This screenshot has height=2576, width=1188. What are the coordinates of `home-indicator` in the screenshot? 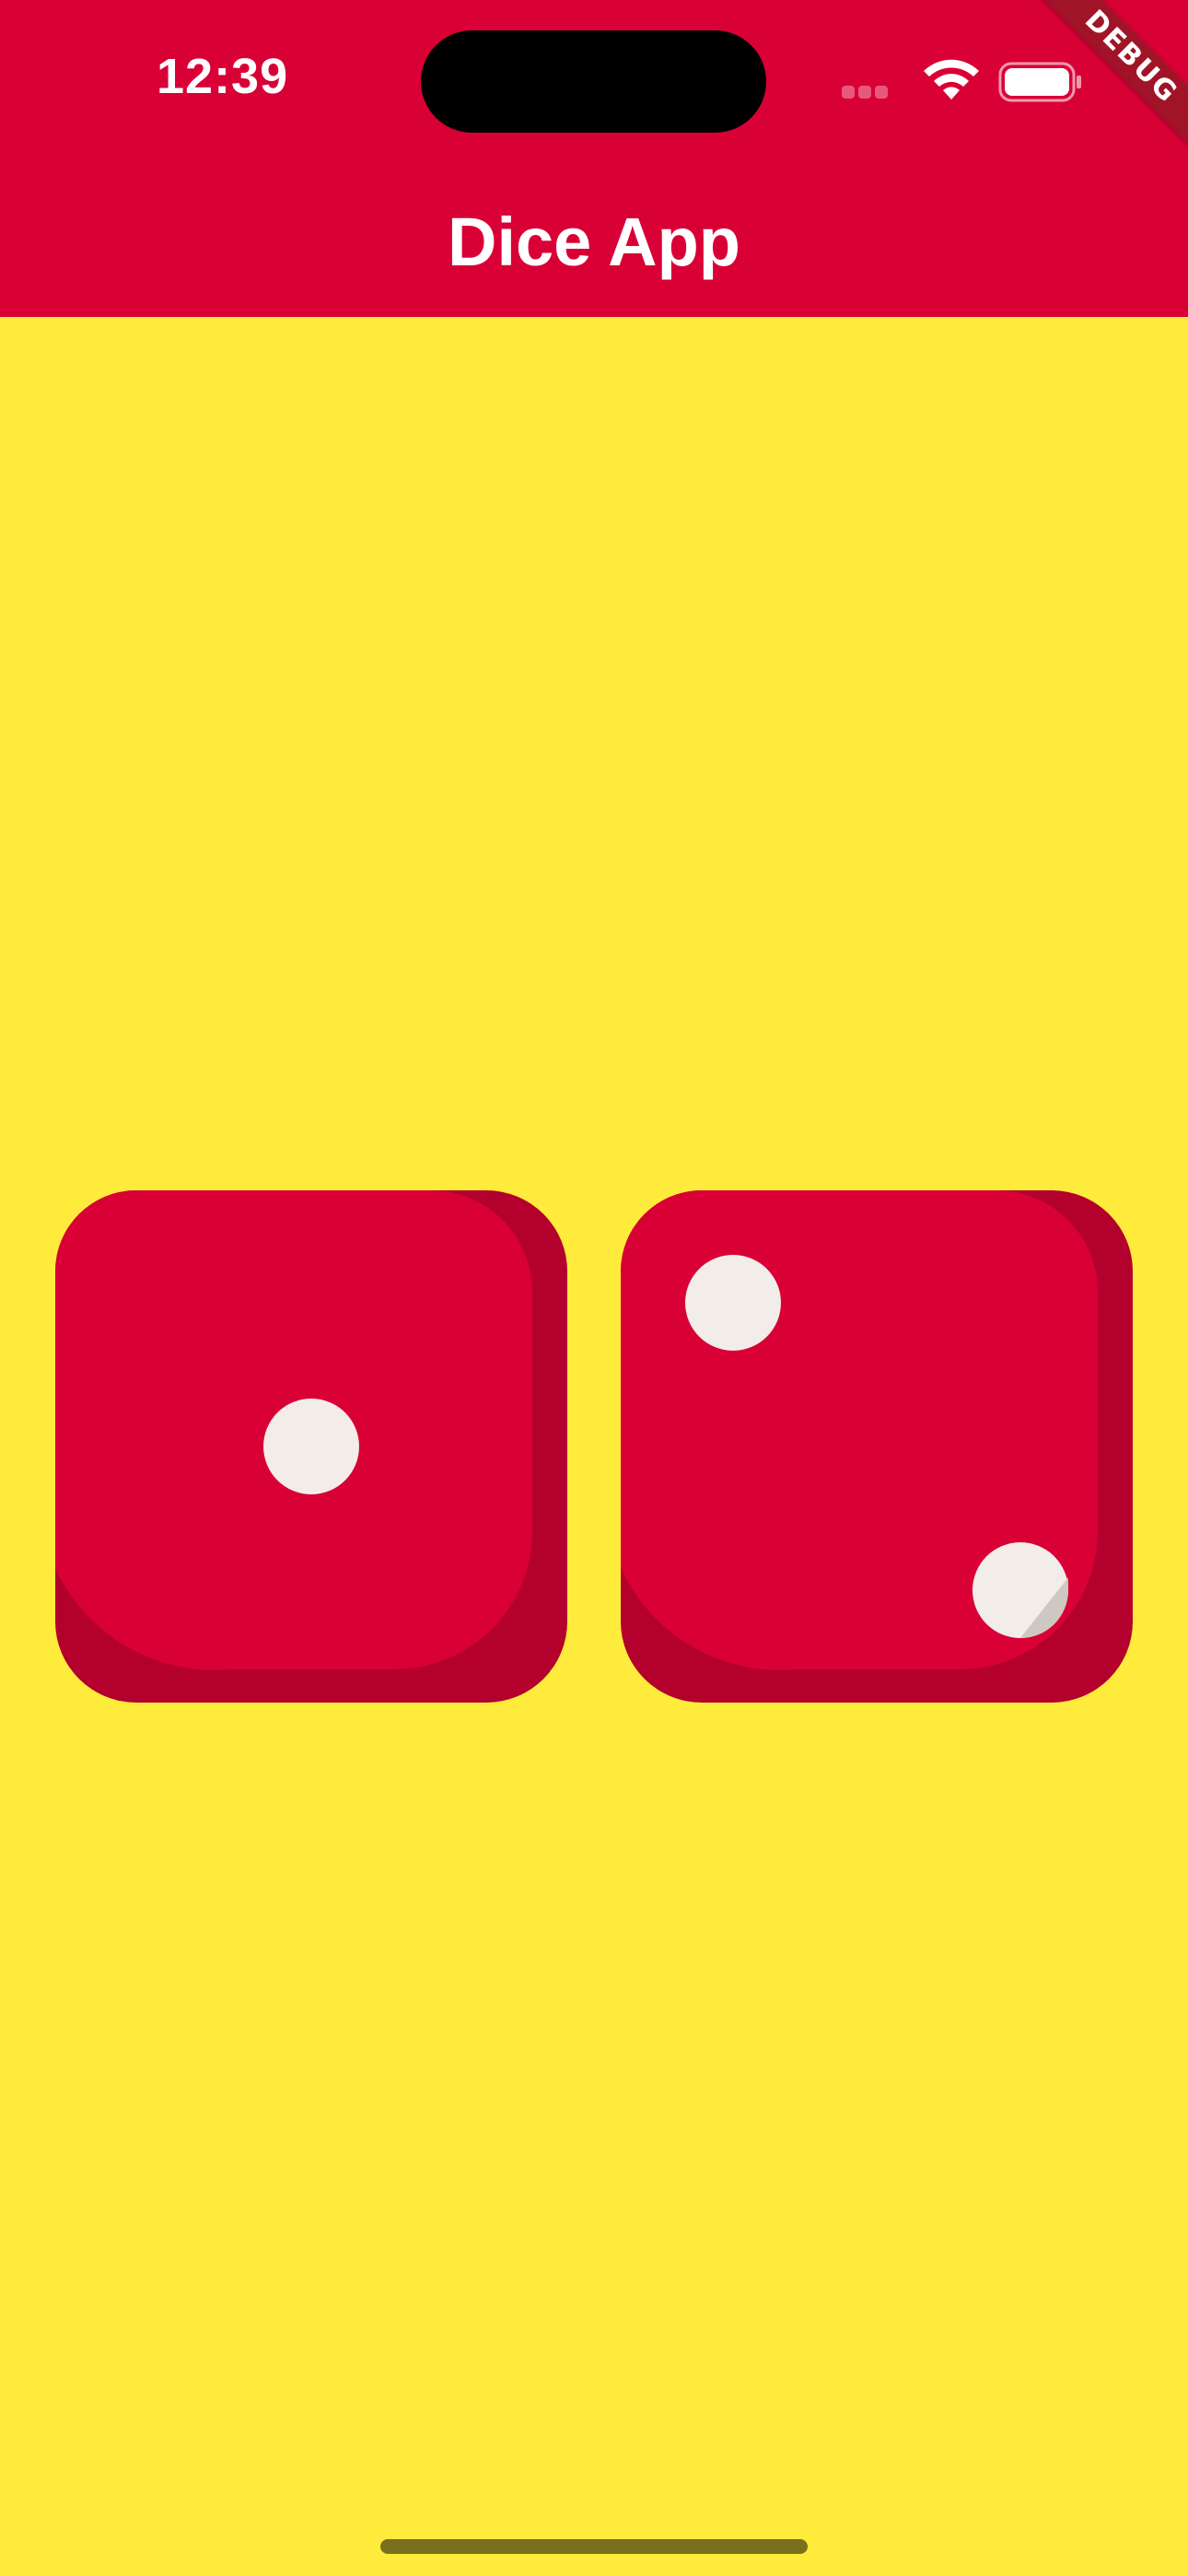 It's located at (594, 2546).